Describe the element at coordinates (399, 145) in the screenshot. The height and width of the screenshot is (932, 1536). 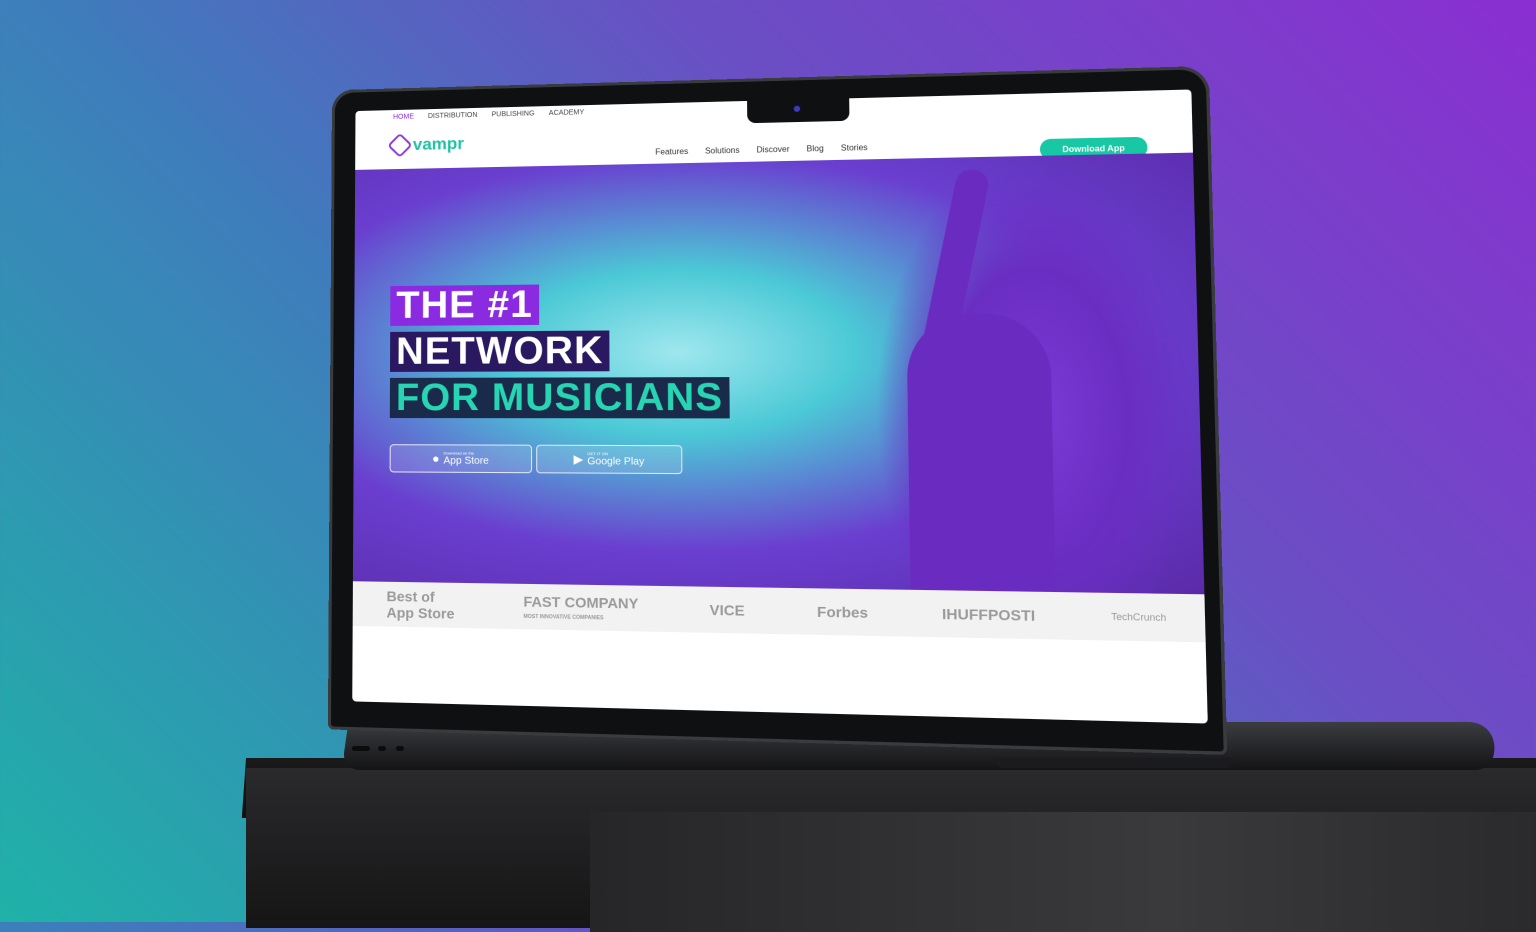
I see `vampr-logo-icon` at that location.